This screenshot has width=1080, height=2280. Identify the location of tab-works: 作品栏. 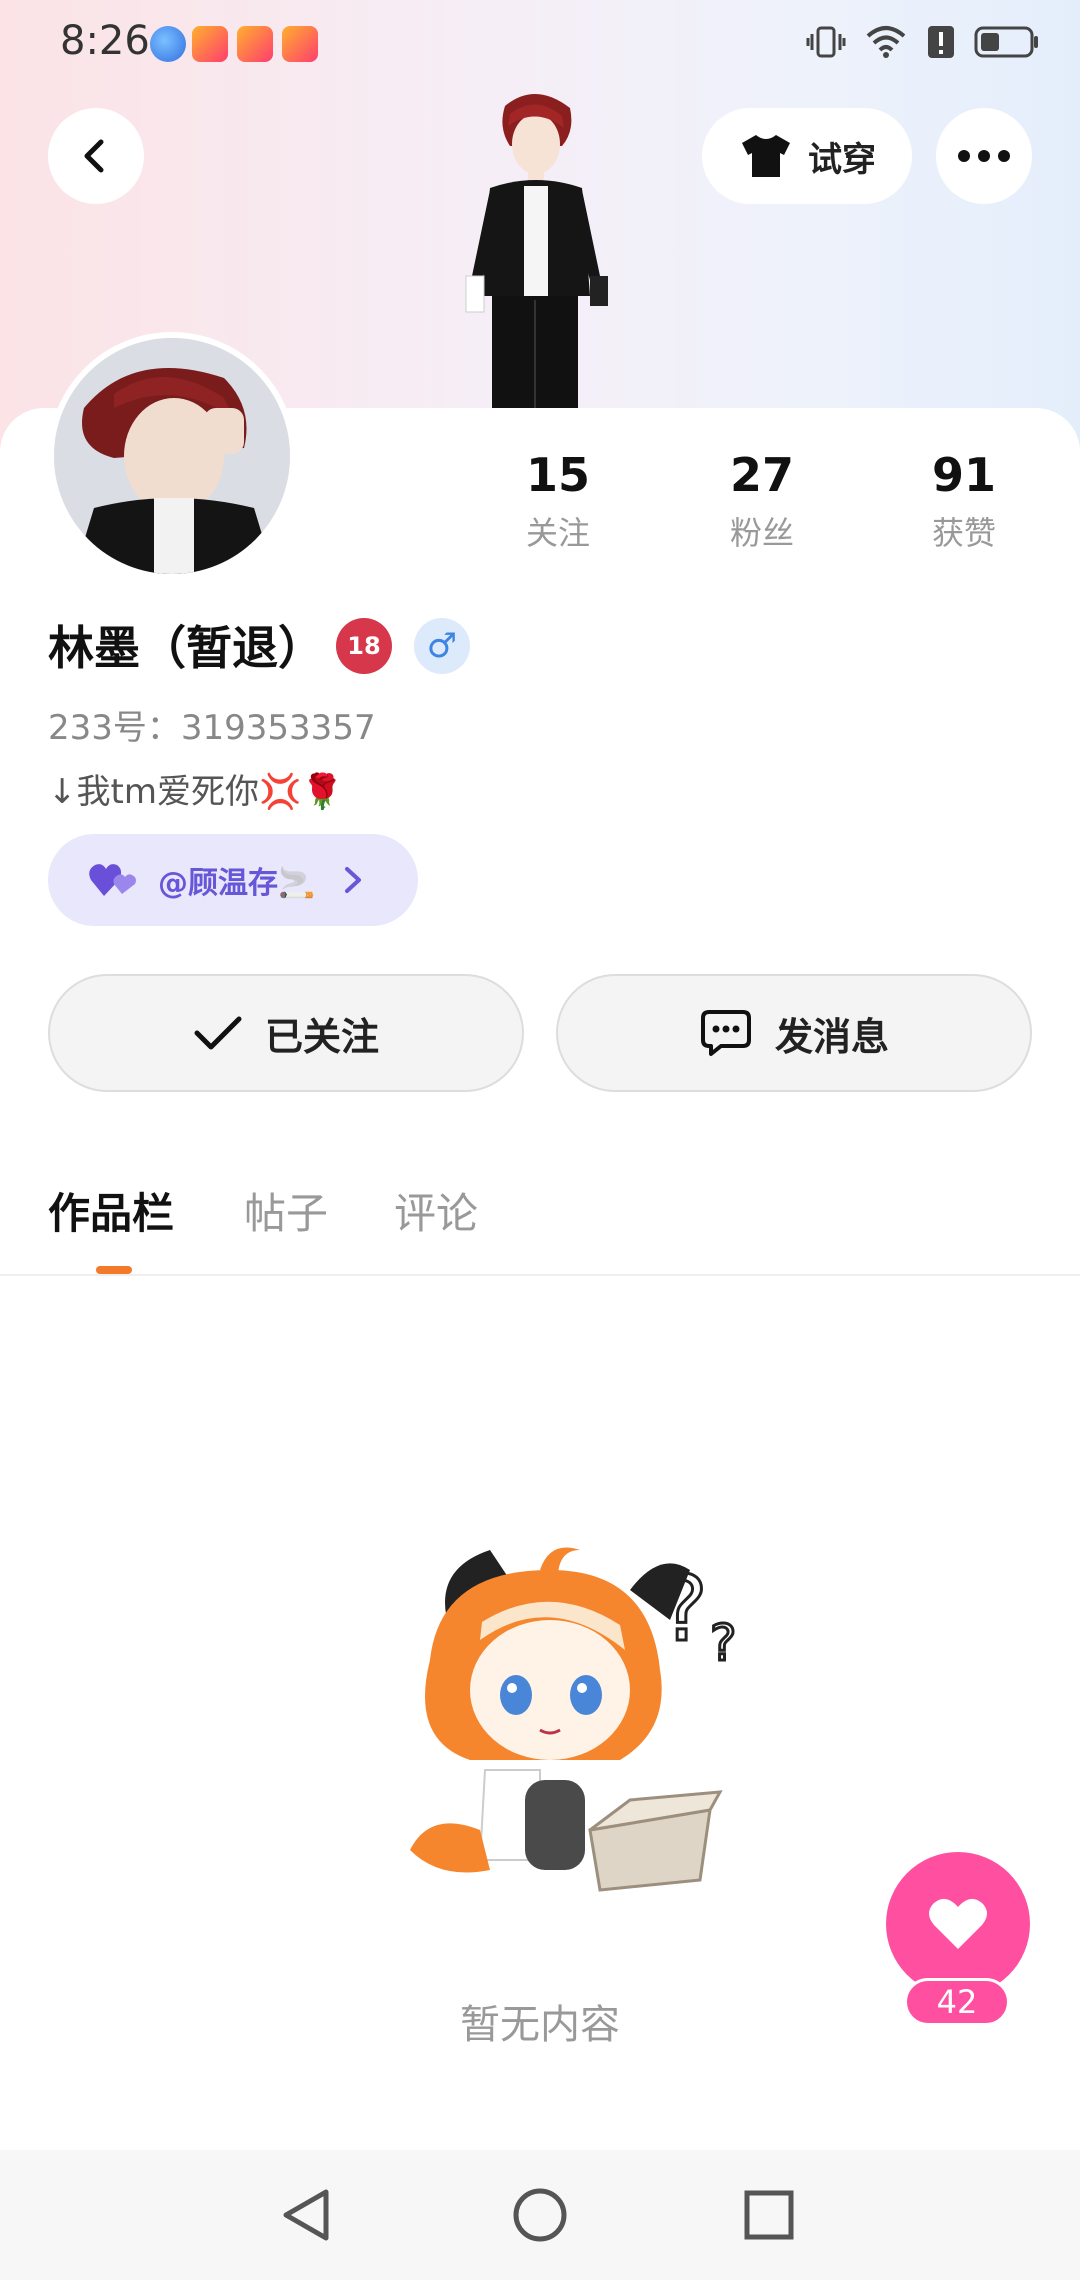
(111, 1210).